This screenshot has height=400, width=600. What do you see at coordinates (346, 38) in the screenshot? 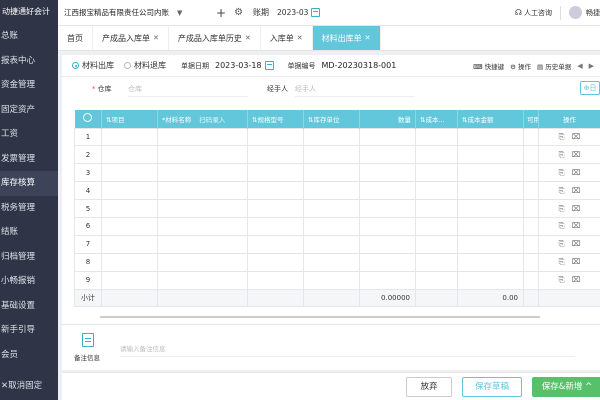
I see `tab-material-outbound: 材料出库单 ✕` at bounding box center [346, 38].